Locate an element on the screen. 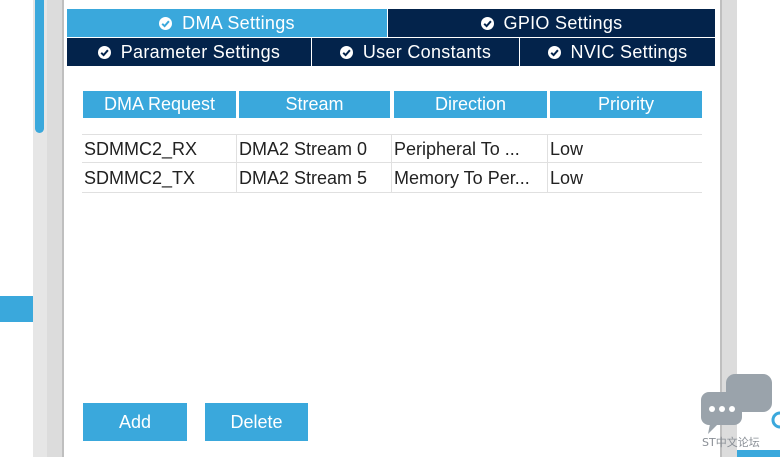  cell-stream: DMA2 Stream 0 is located at coordinates (313, 149).